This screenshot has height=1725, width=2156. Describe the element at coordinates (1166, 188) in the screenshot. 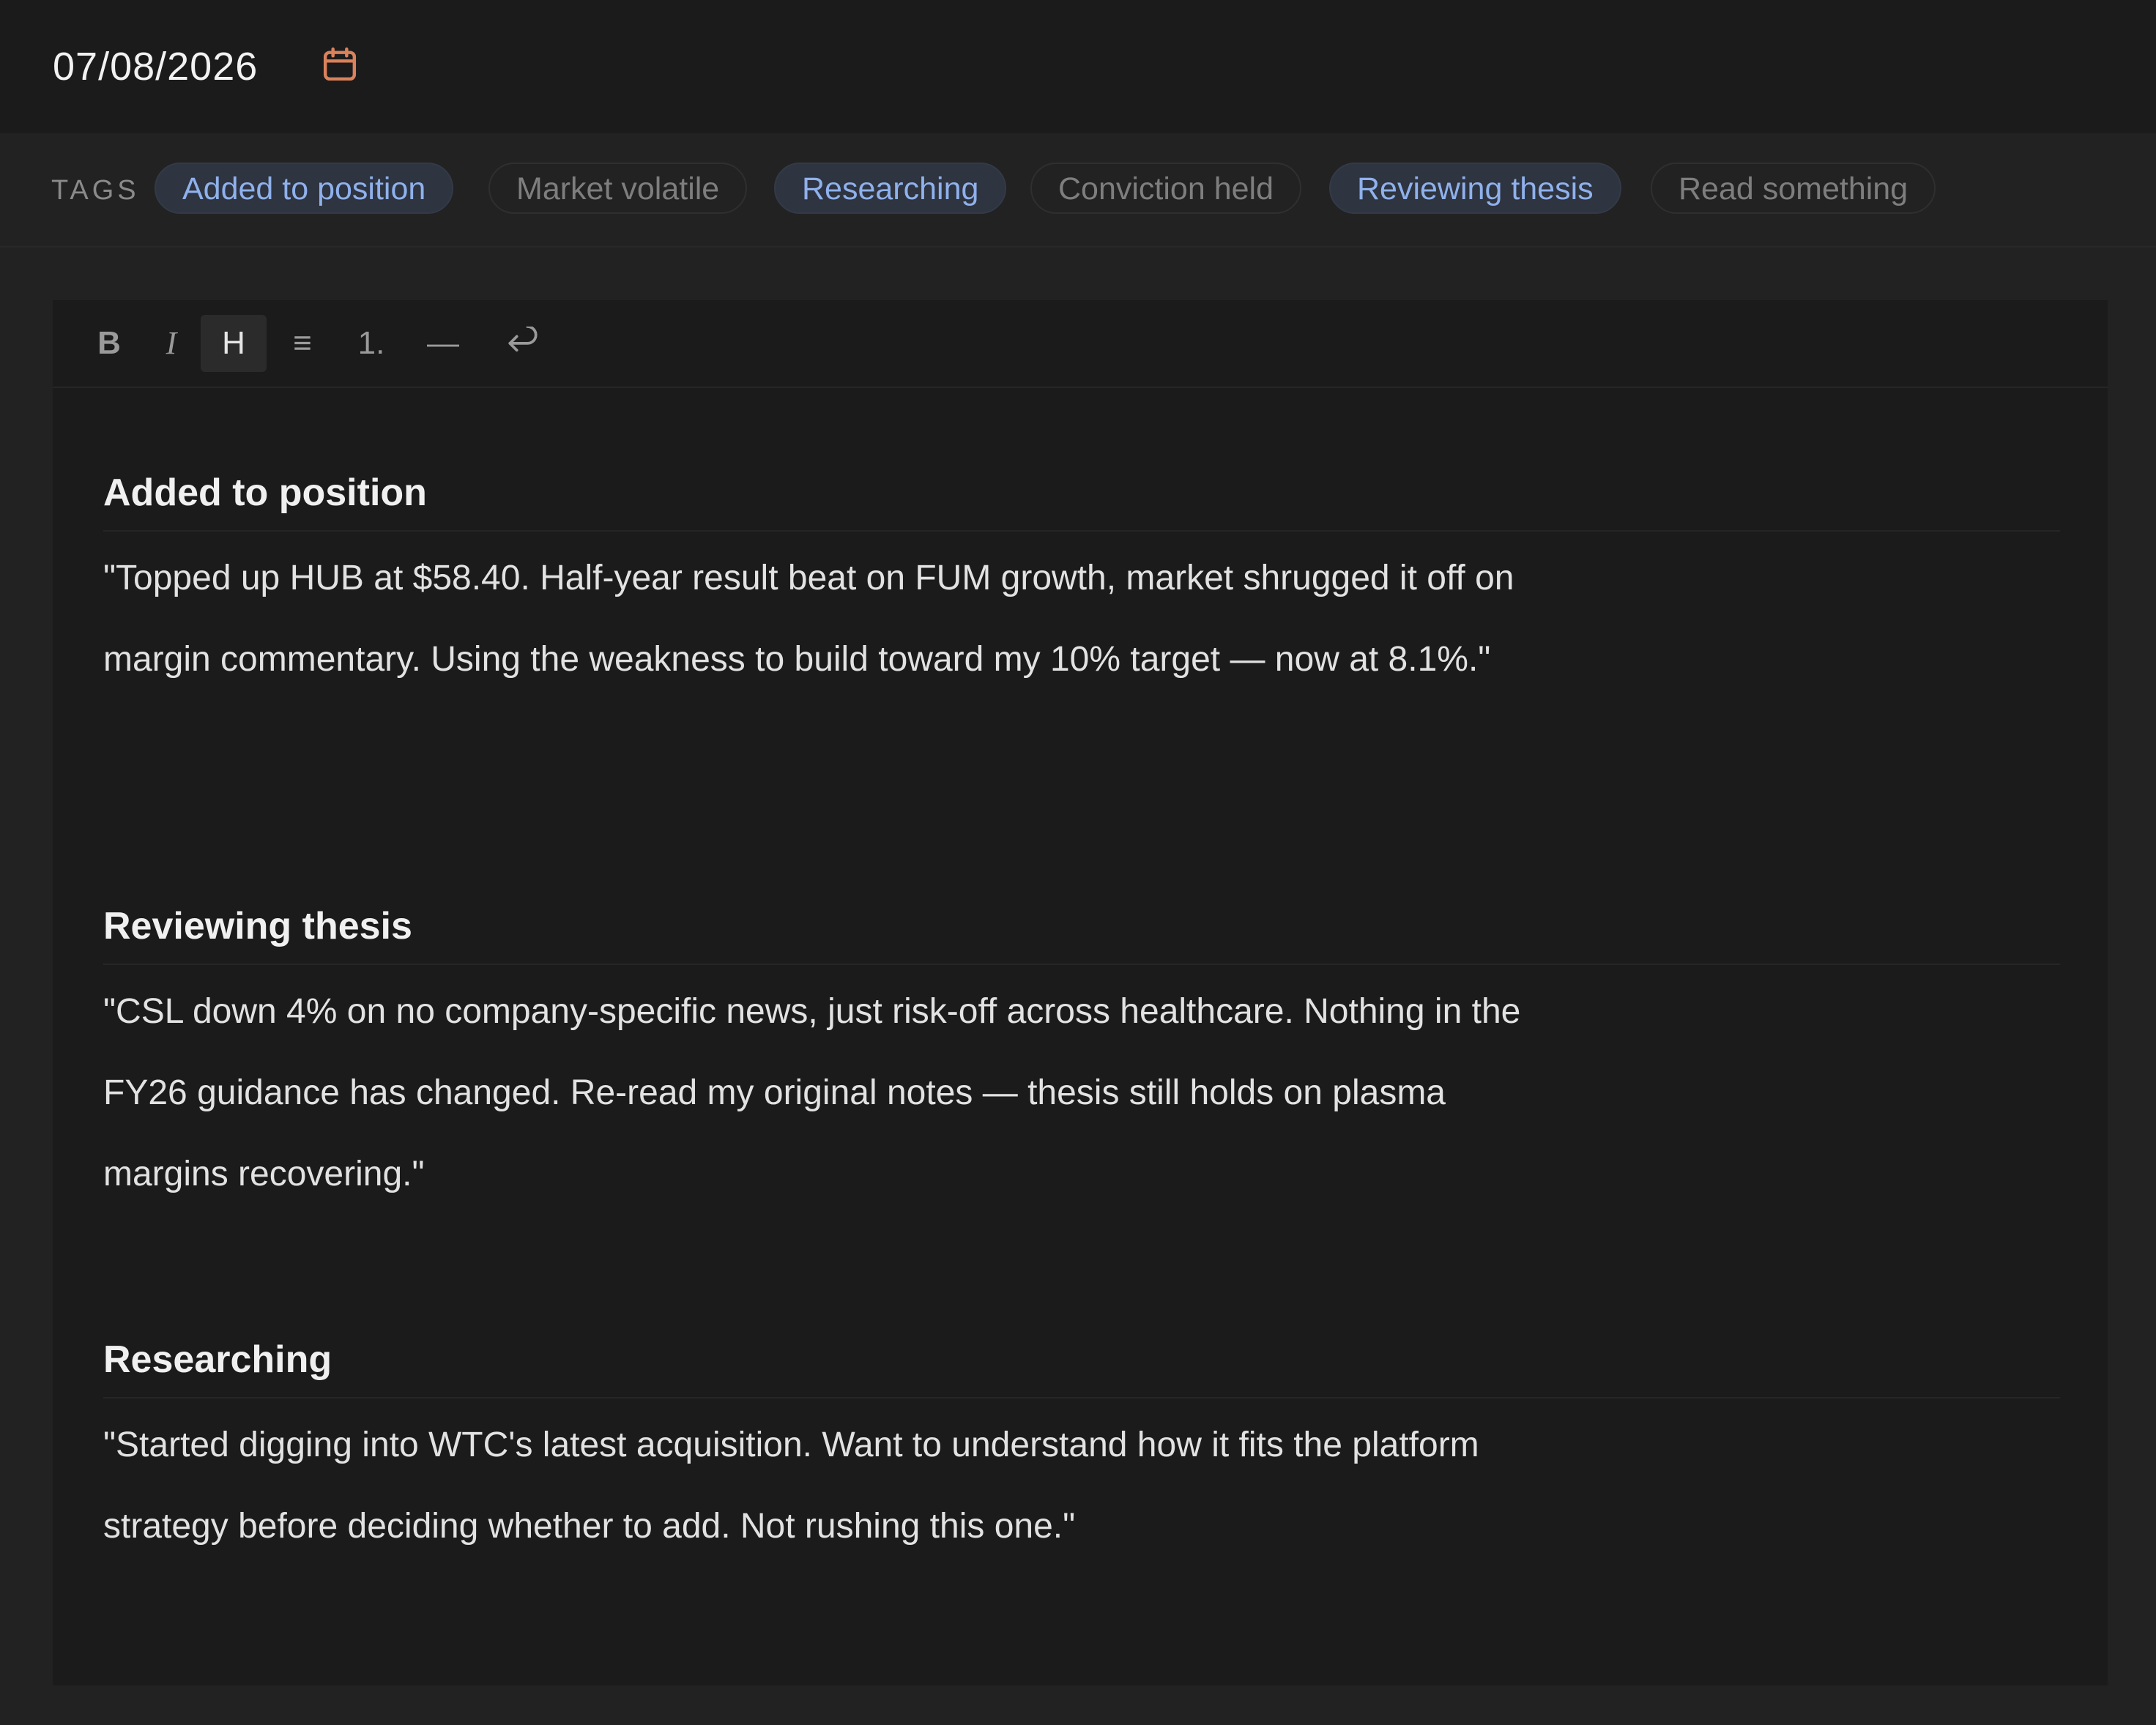

I see `tag-conviction-held: Conviction held` at that location.